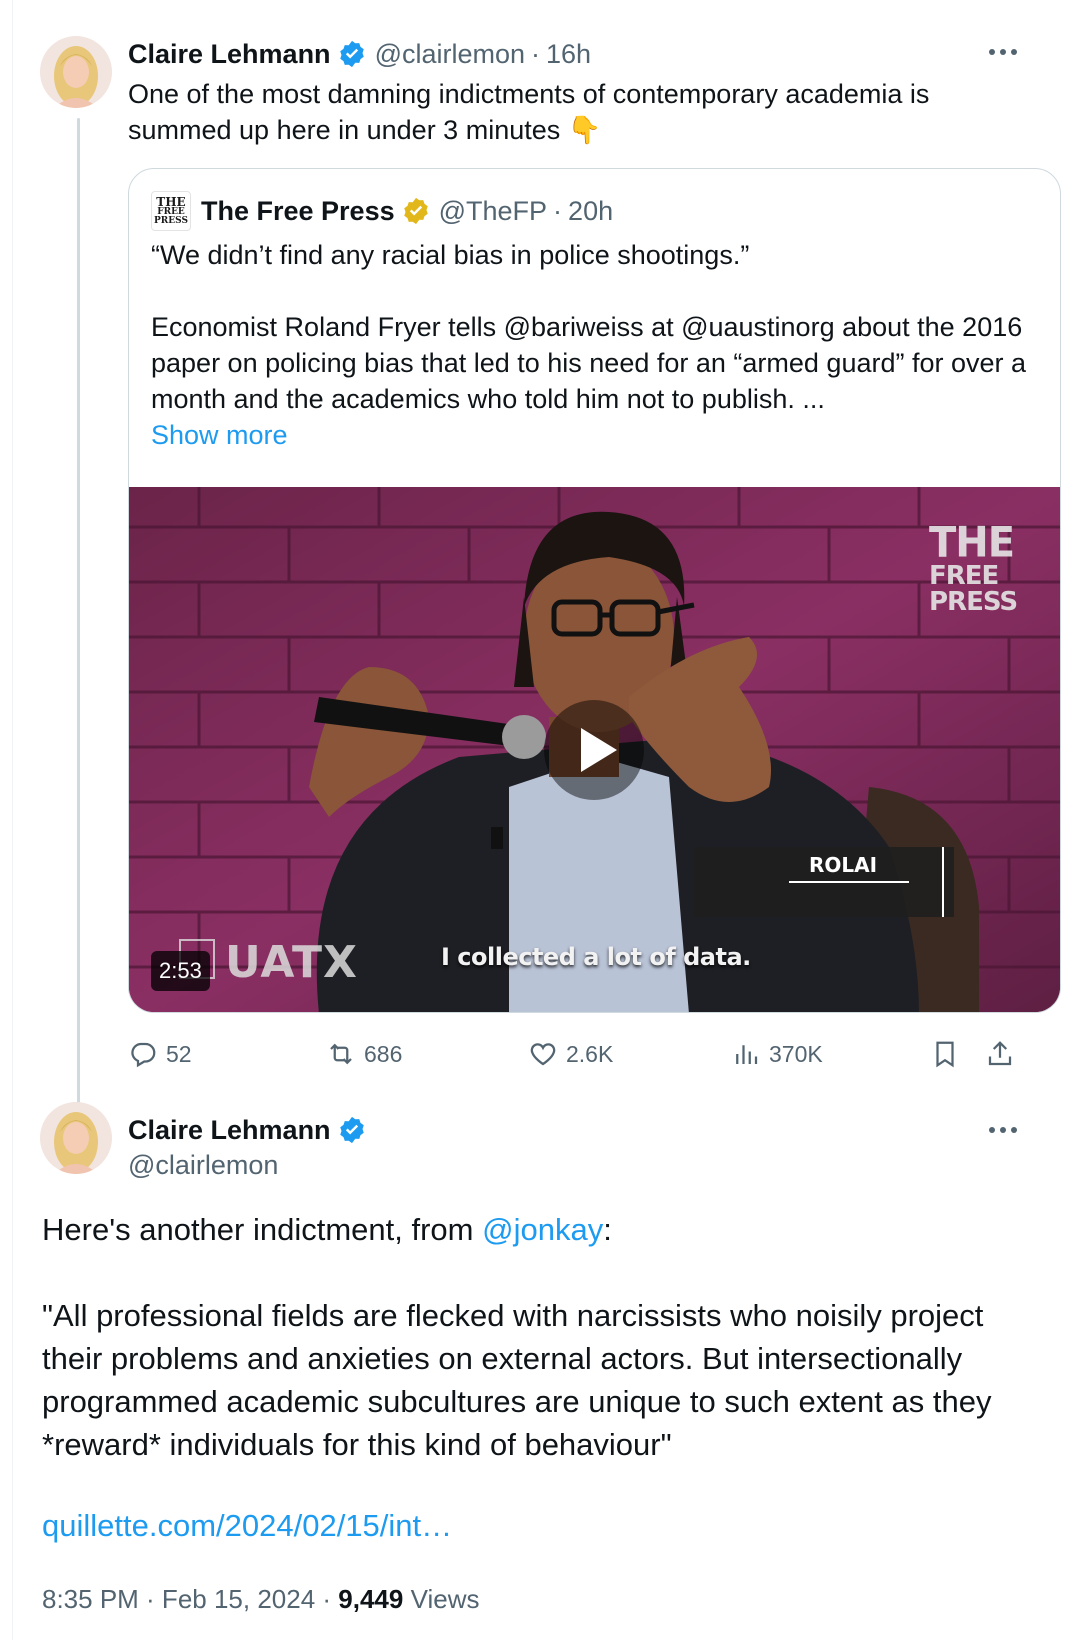 Image resolution: width=1086 pixels, height=1640 pixels. Describe the element at coordinates (160, 1054) in the screenshot. I see `reply-button: 52` at that location.